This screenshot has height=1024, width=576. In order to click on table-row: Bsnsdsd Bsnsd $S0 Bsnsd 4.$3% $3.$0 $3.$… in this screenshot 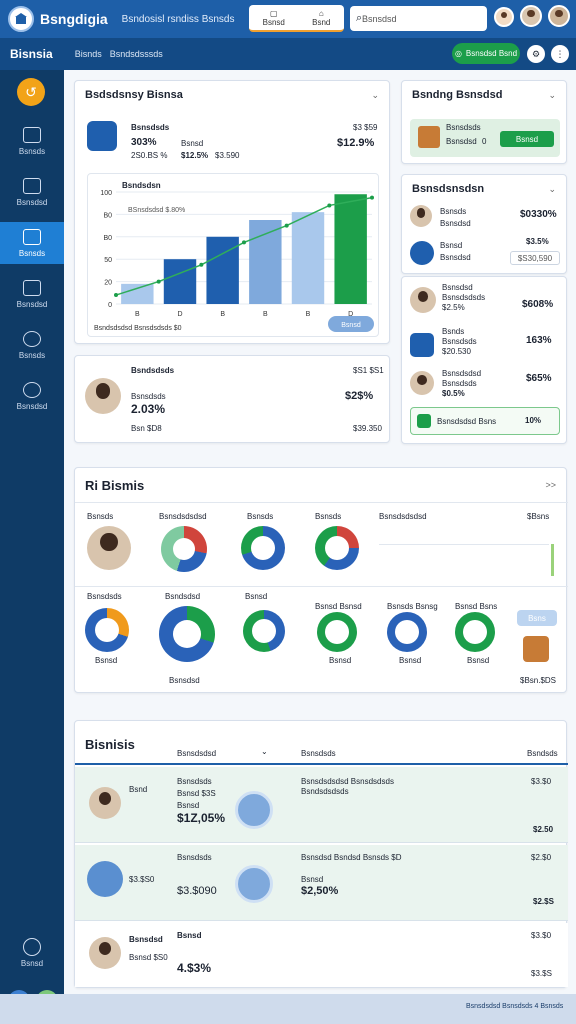, I will do `click(321, 955)`.